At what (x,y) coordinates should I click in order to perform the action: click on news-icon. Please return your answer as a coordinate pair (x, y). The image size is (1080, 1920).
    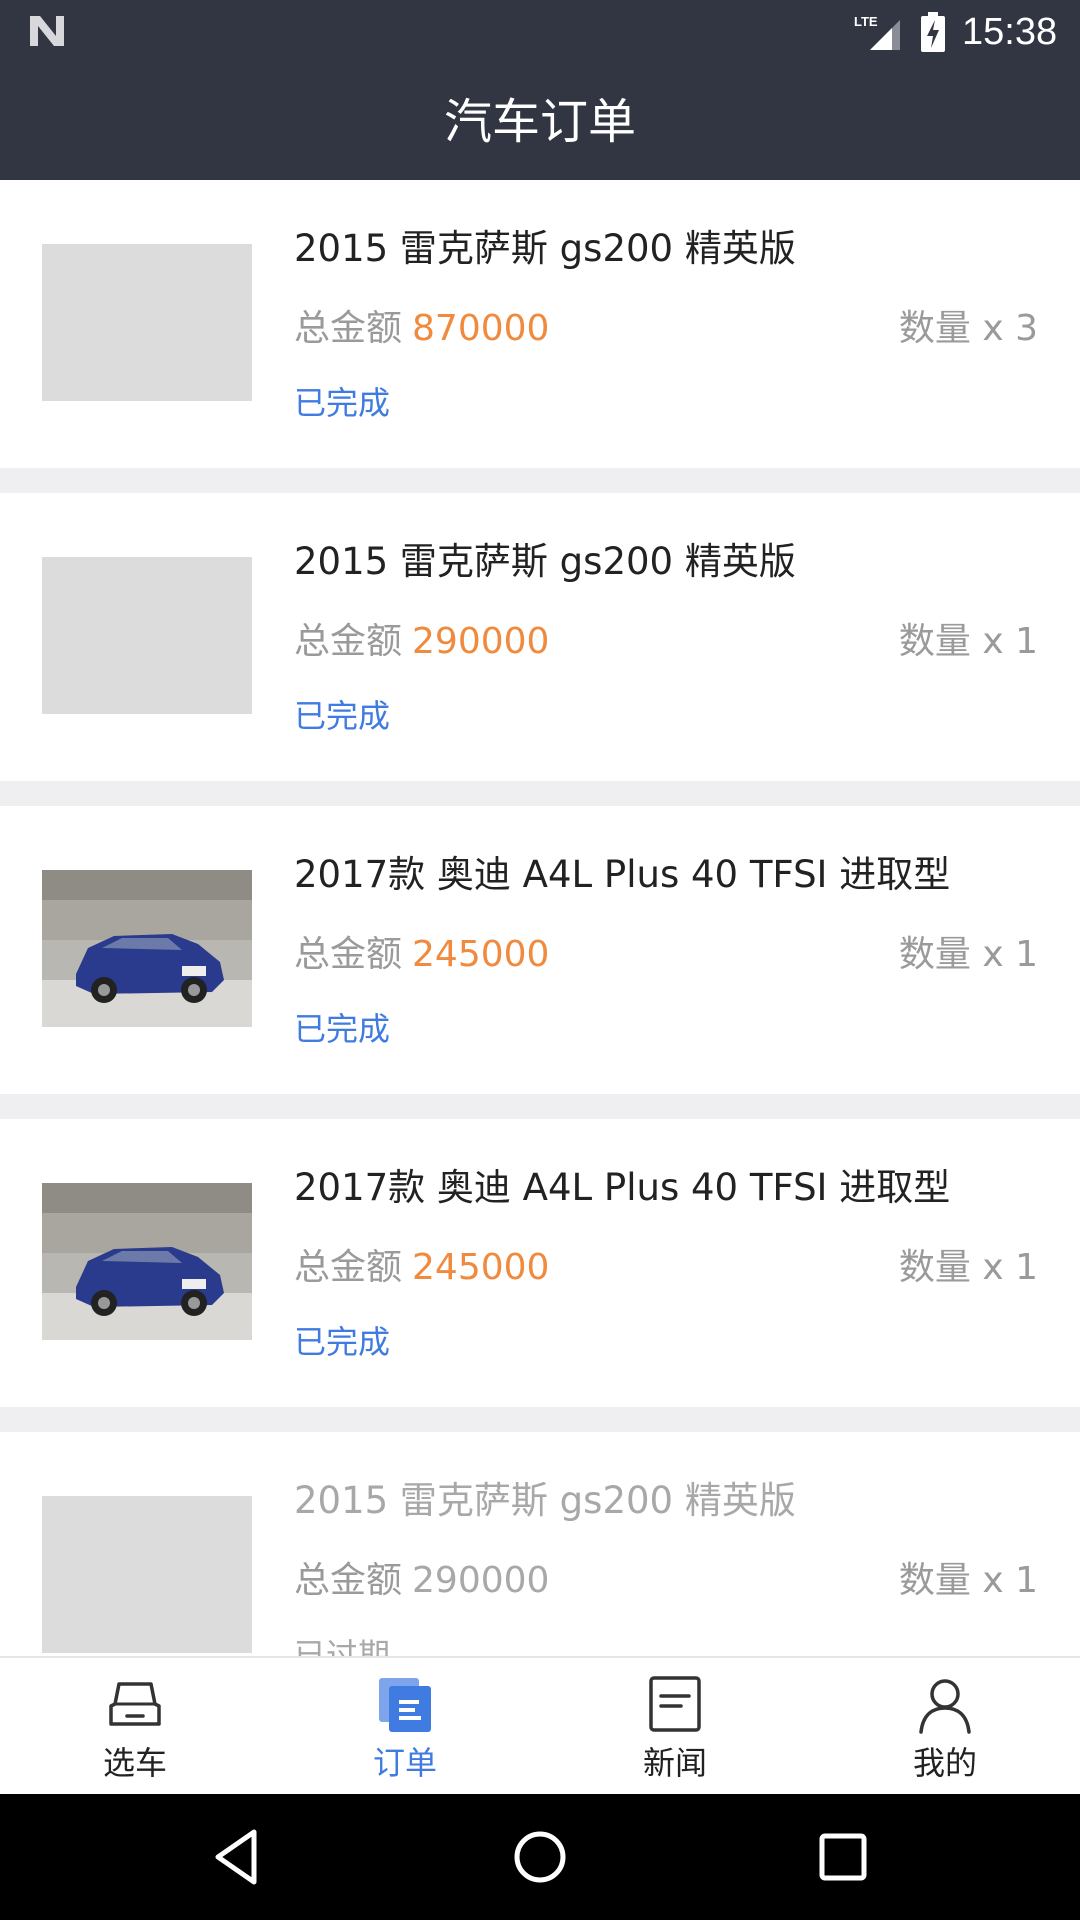
    Looking at the image, I should click on (675, 1704).